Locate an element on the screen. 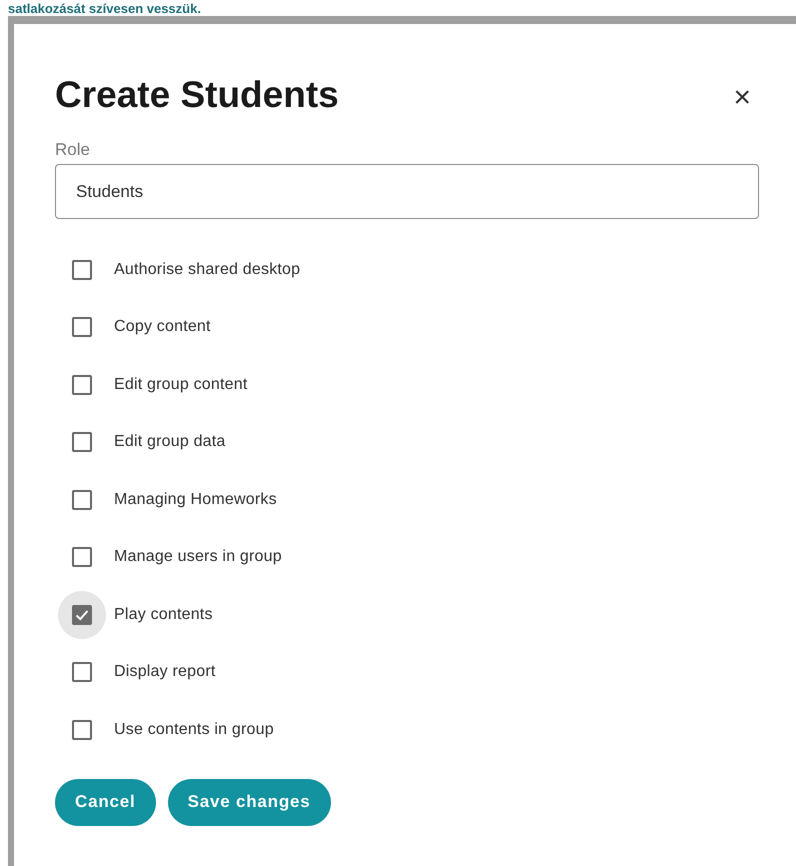 The width and height of the screenshot is (796, 866). checkbox-label: Authorise shared desktop is located at coordinates (207, 269).